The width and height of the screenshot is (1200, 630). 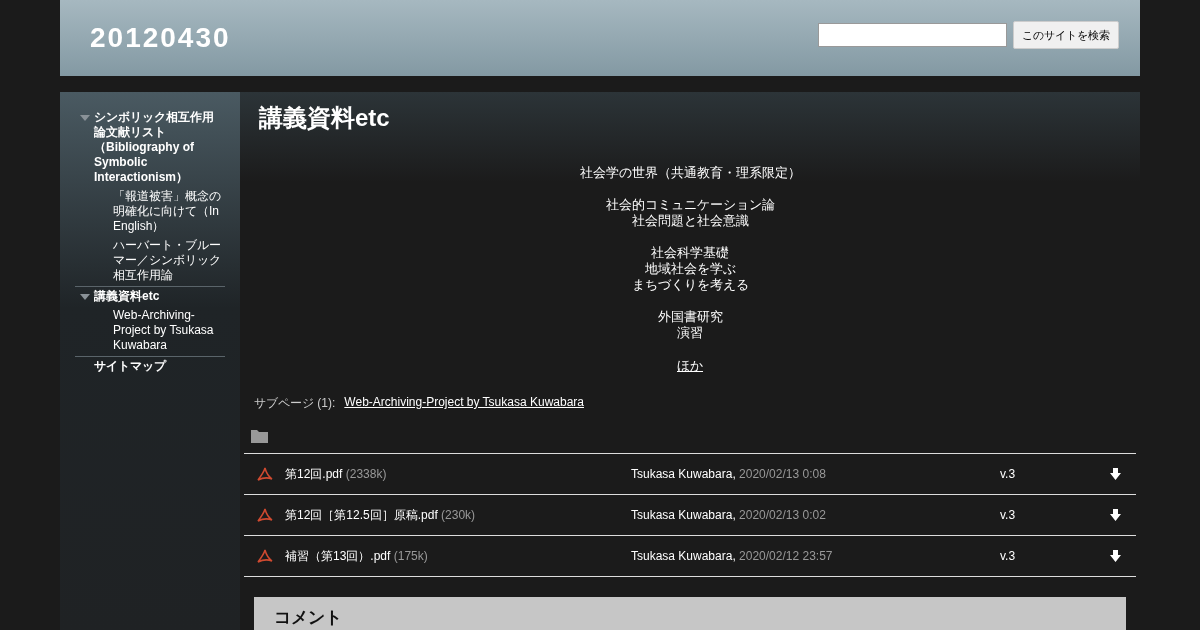 What do you see at coordinates (295, 403) in the screenshot?
I see `subpages-label: サブページ (1):` at bounding box center [295, 403].